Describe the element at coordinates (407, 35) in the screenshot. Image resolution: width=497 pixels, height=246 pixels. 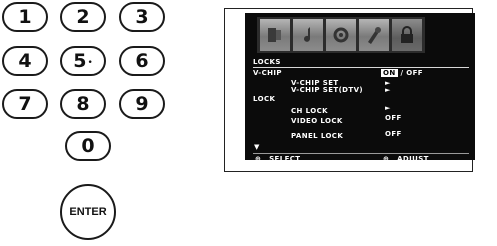
I see `locks-icon` at that location.